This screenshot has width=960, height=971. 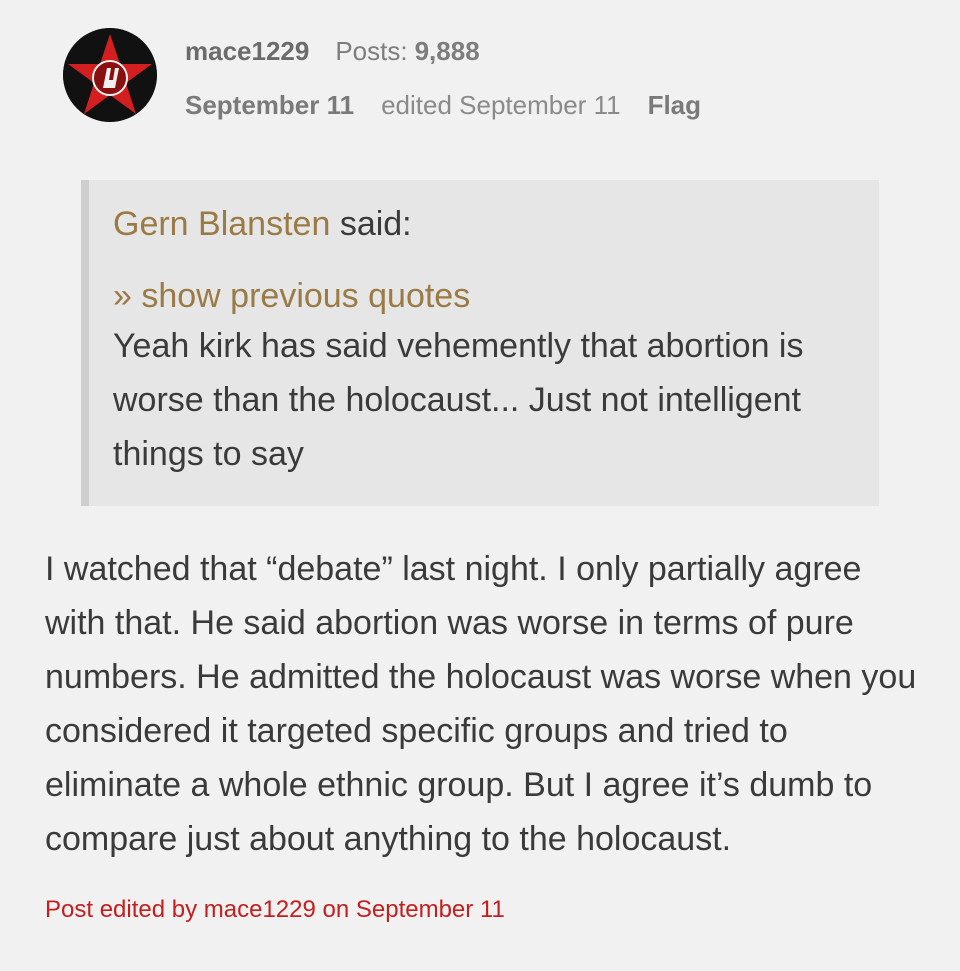 I want to click on show-previous-quotes-link: » show previous quotes, so click(x=484, y=296).